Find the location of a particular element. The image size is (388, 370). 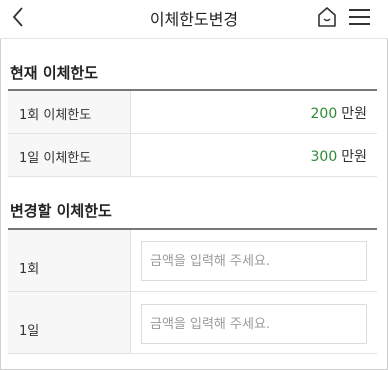

hamburger-menu-icon is located at coordinates (359, 17).